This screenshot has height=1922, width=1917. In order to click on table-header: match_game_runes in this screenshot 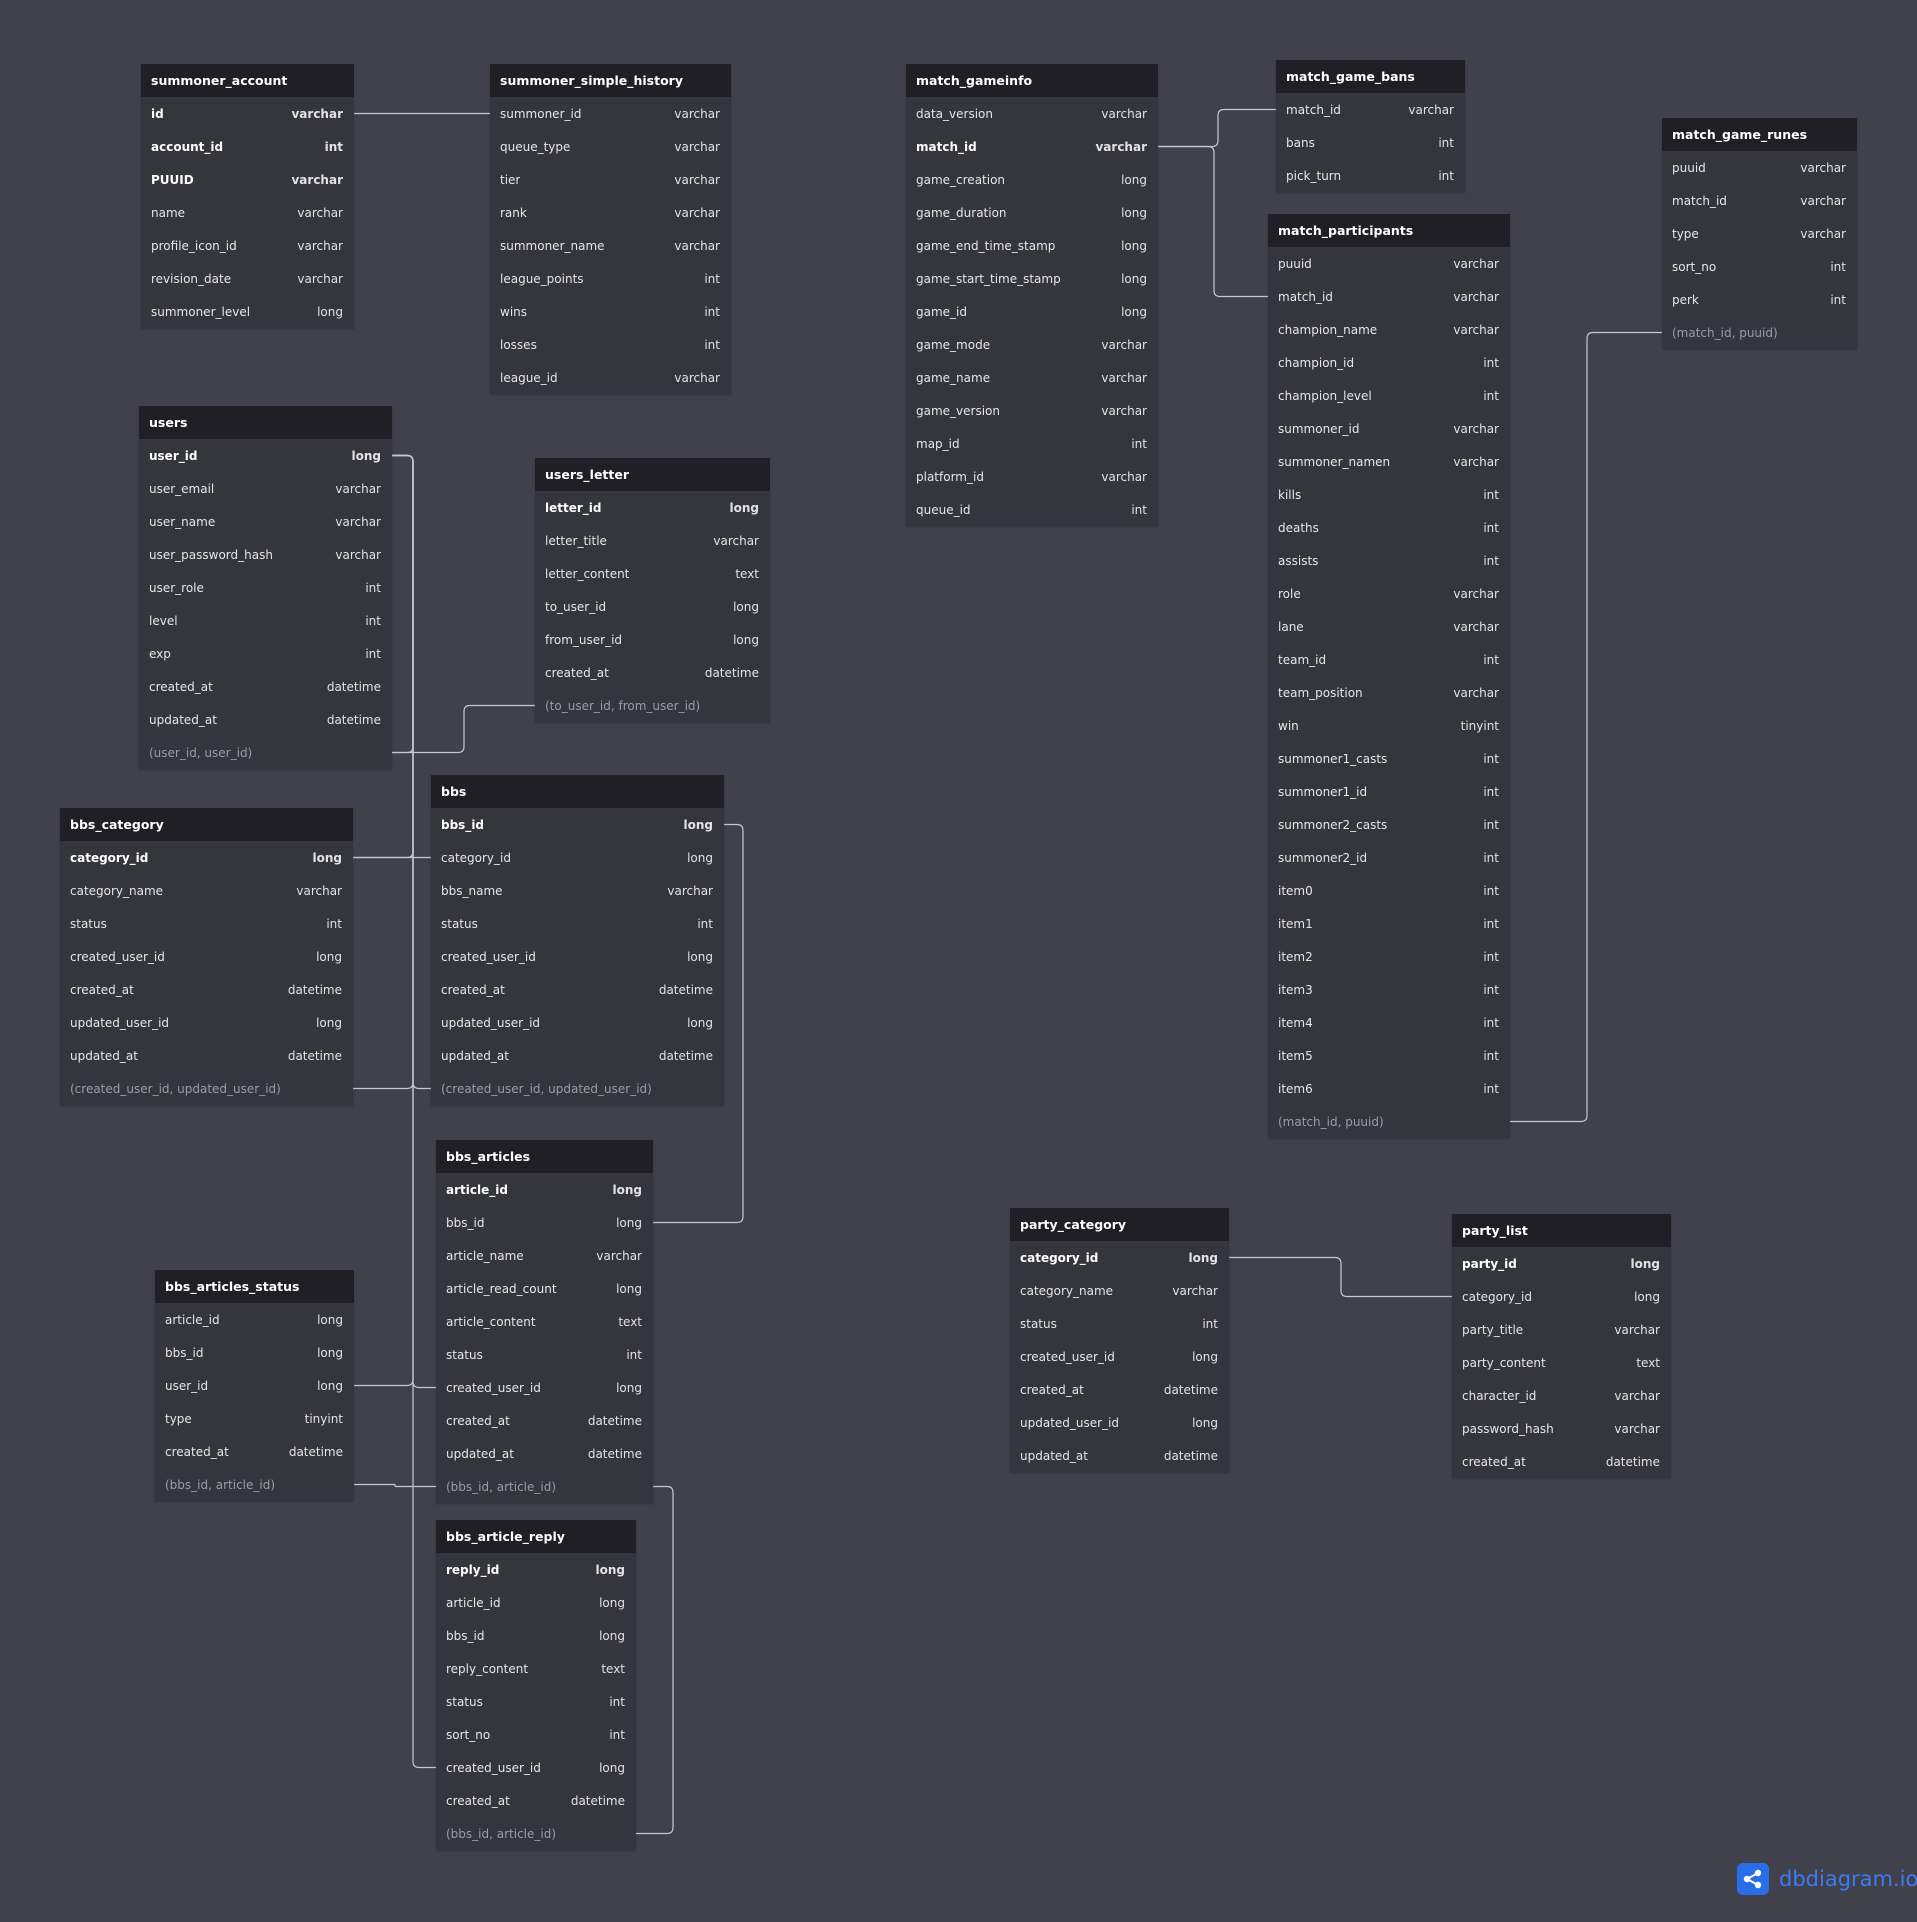, I will do `click(1759, 134)`.